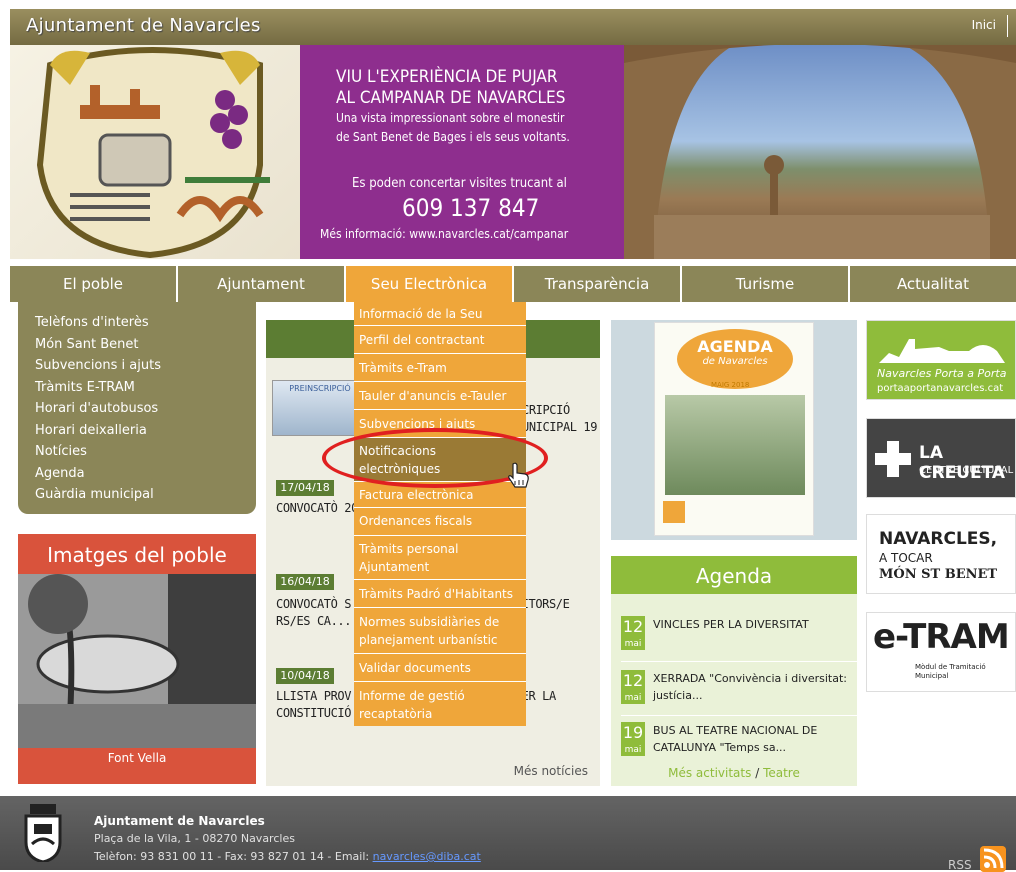 The width and height of the screenshot is (1016, 872). What do you see at coordinates (440, 558) in the screenshot?
I see `dropdown-item: Tràmits personal Ajuntament` at bounding box center [440, 558].